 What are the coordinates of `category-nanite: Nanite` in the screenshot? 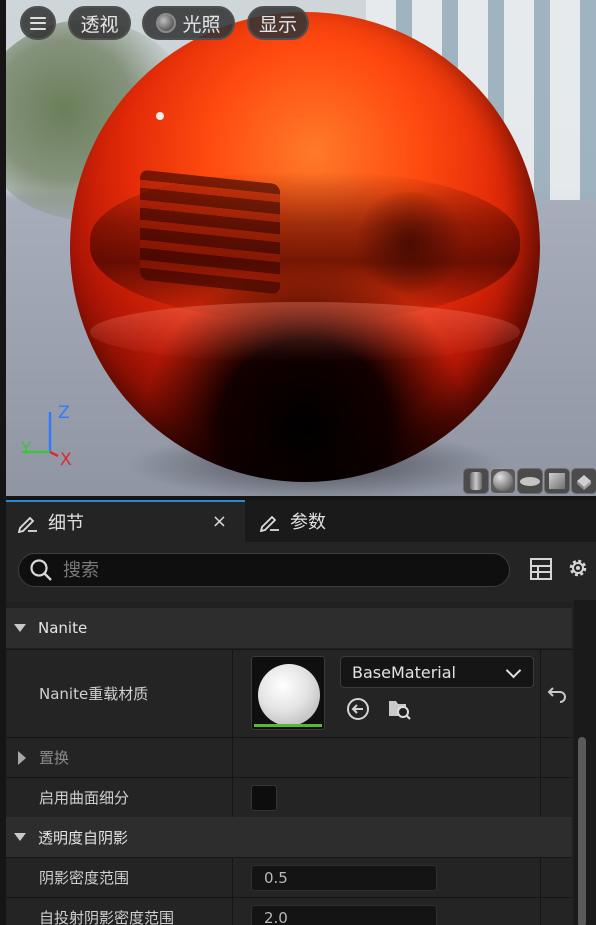 It's located at (289, 628).